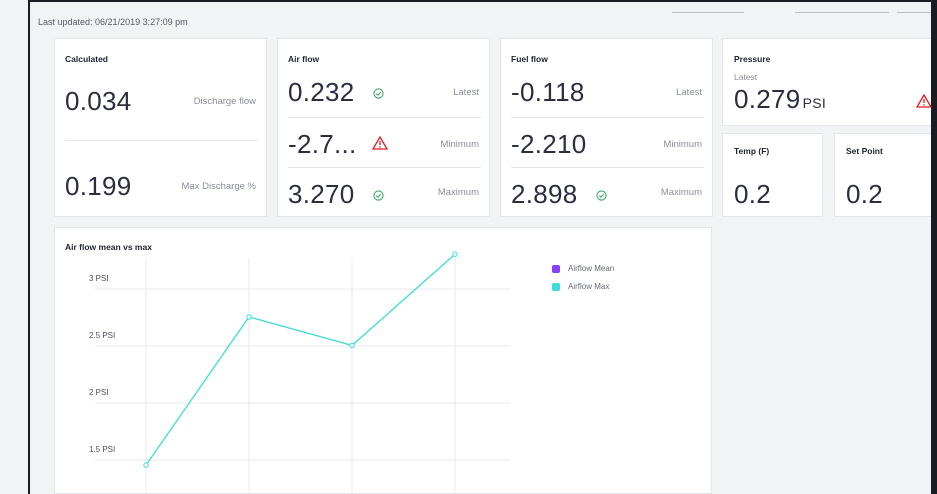  I want to click on legend-item-airflow-mean: Airflow Mean, so click(583, 268).